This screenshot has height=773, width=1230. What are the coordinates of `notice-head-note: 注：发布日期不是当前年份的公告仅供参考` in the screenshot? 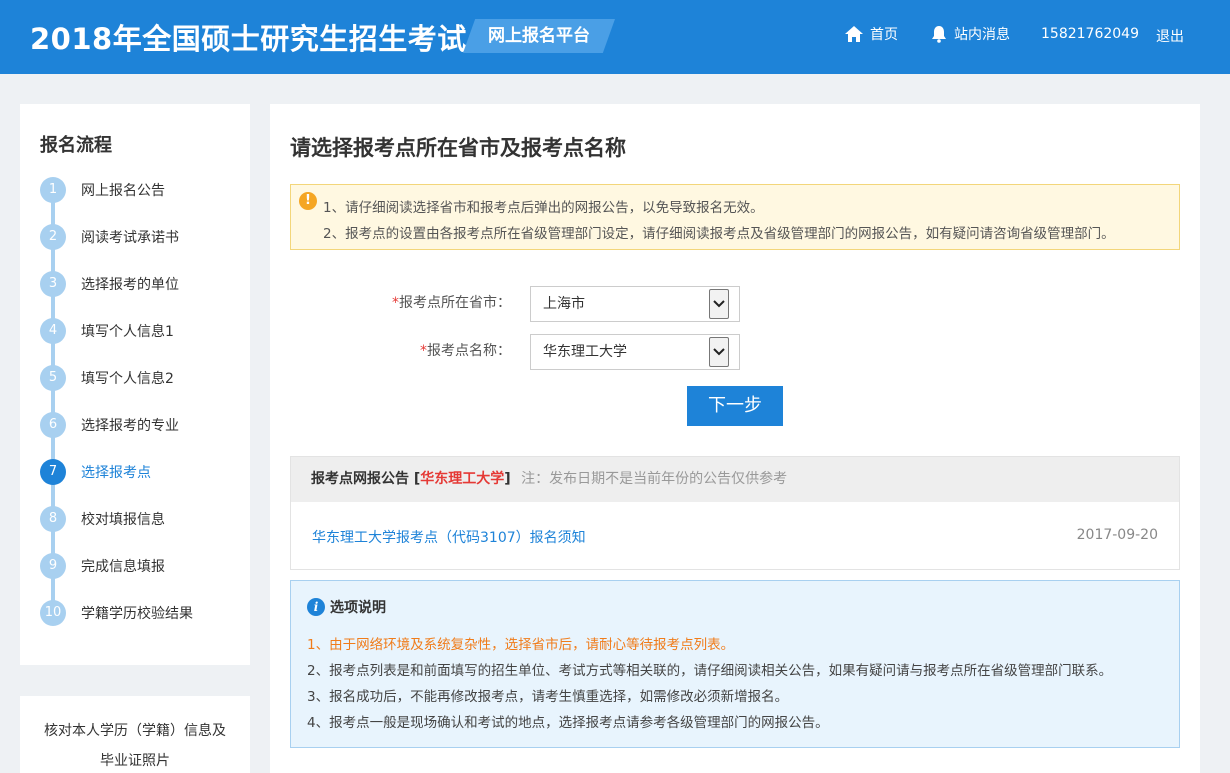 It's located at (654, 479).